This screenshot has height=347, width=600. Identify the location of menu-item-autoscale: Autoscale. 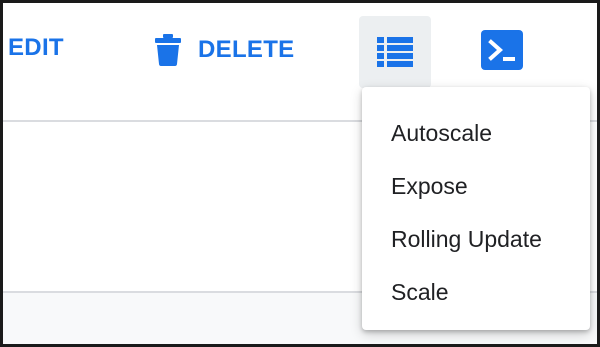
(476, 133).